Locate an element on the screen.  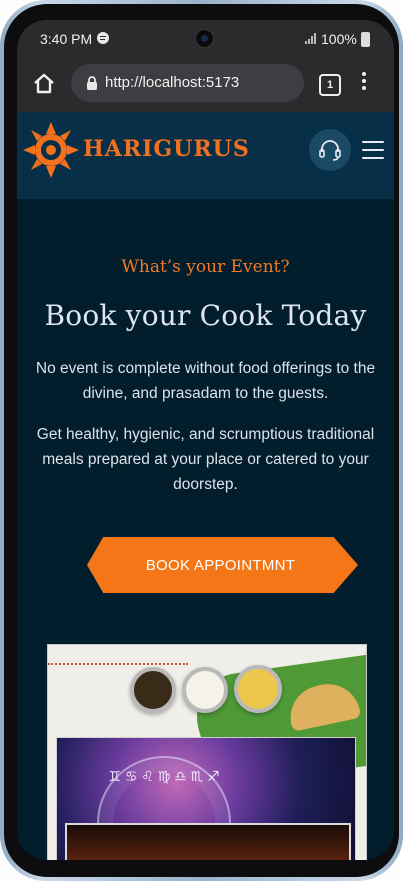
browser-toolbar: http://localhost:5173 1 is located at coordinates (205, 84).